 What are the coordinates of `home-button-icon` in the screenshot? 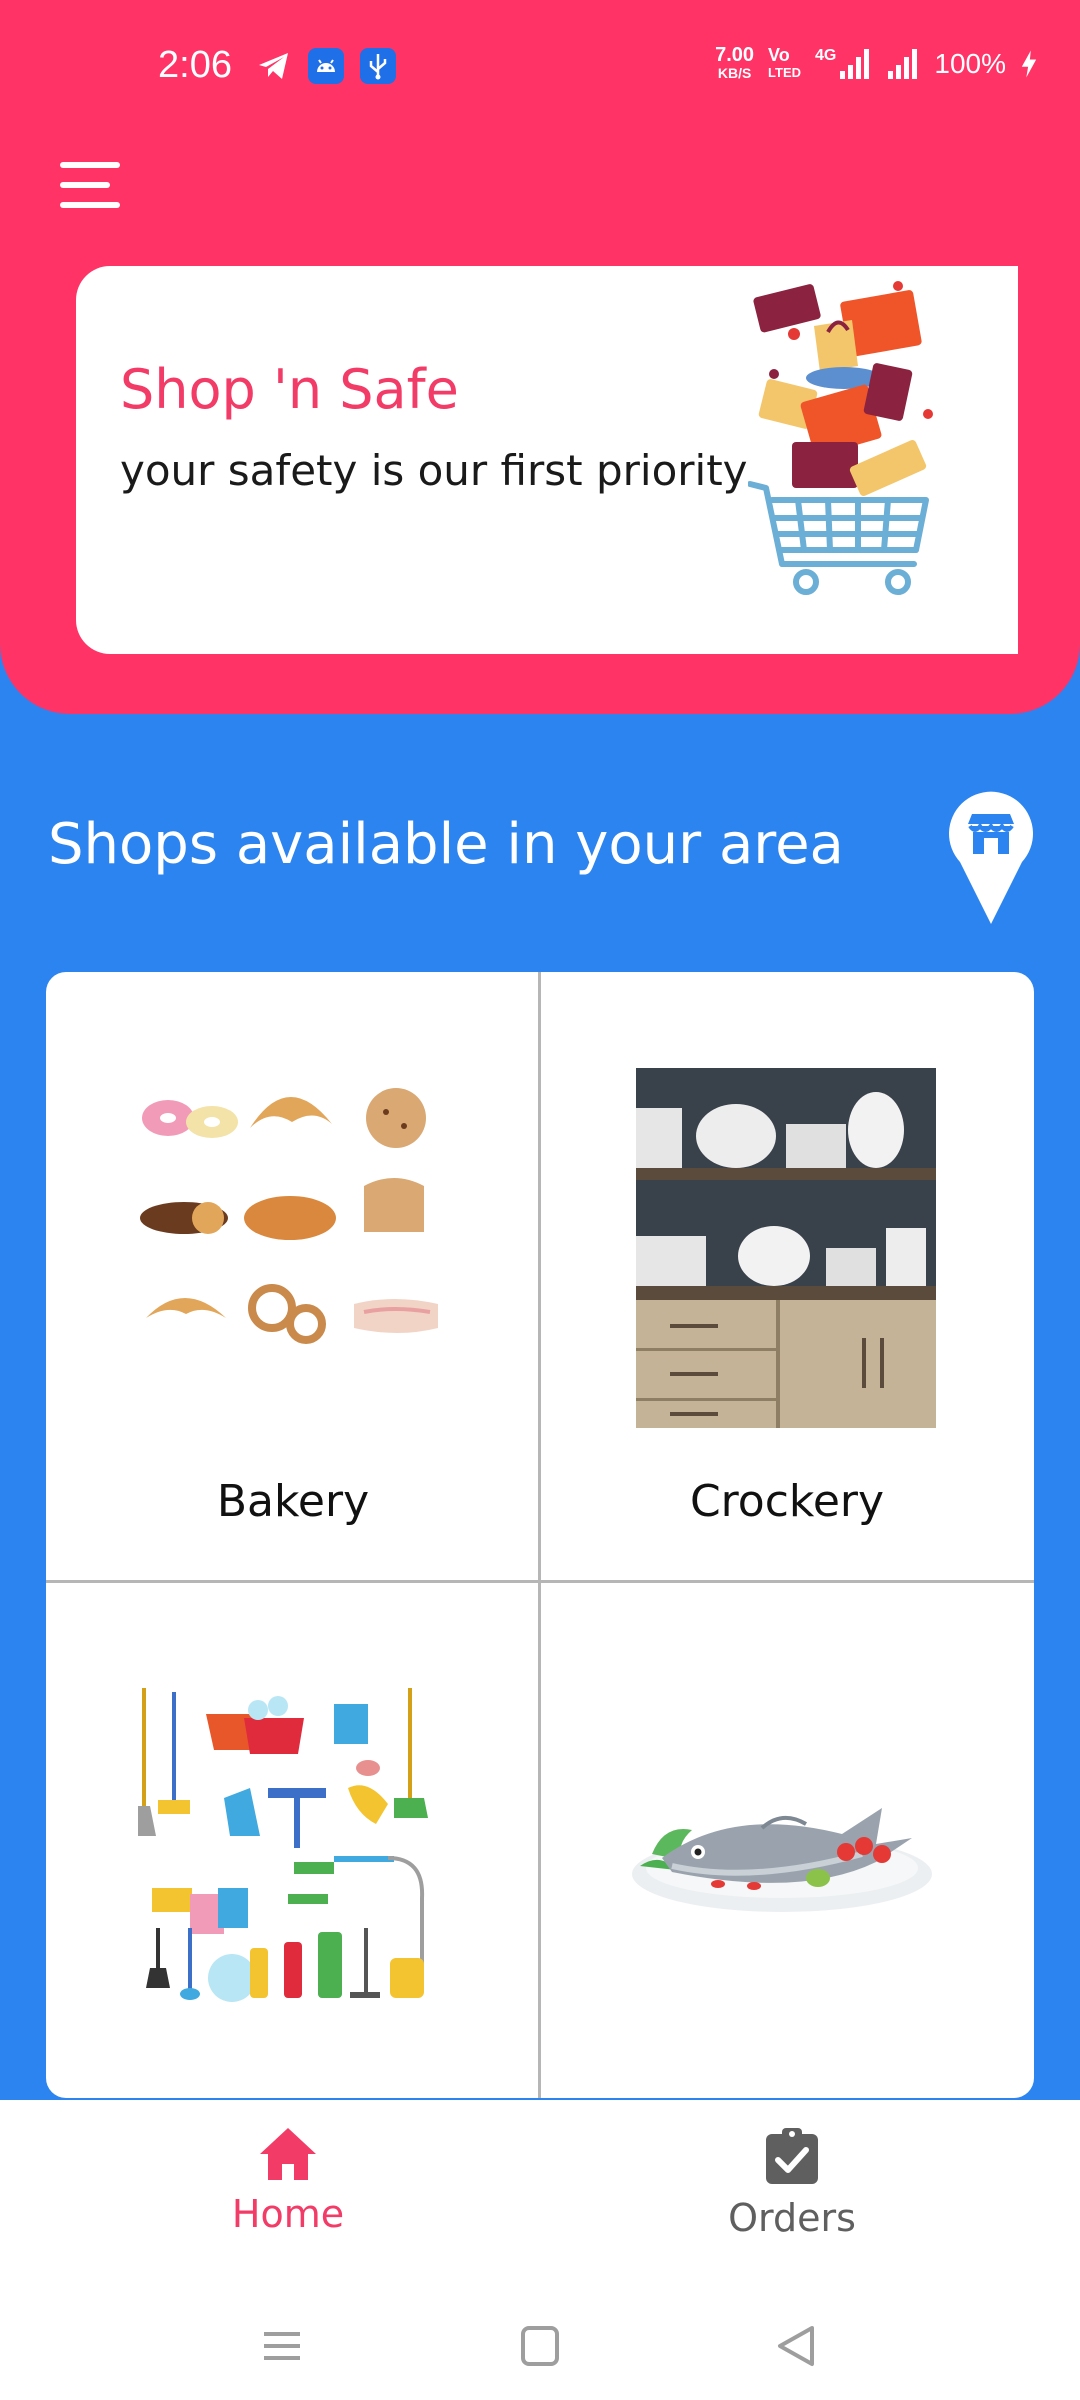 It's located at (540, 2346).